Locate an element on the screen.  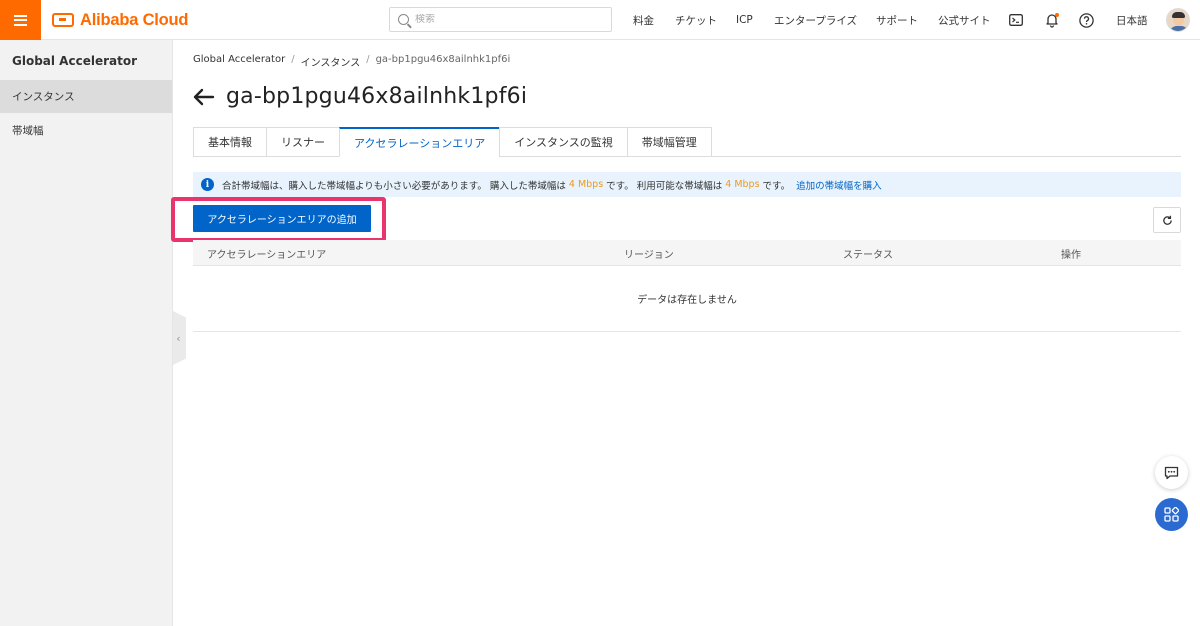
language-label: 日本語 is located at coordinates (1132, 20).